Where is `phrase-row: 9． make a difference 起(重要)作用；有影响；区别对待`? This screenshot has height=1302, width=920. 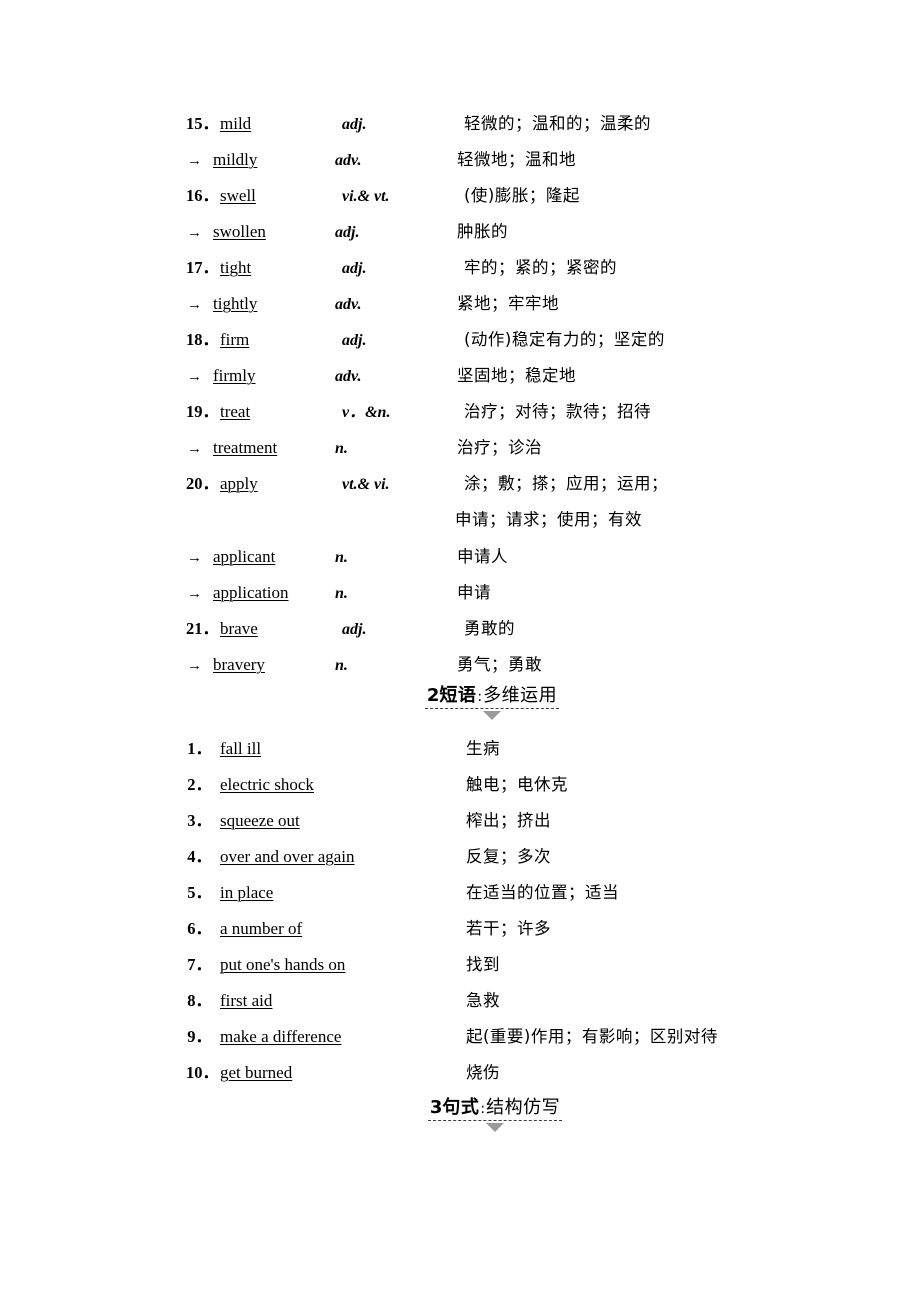
phrase-row: 9． make a difference 起(重要)作用；有影响；区别对待 is located at coordinates (546, 1038).